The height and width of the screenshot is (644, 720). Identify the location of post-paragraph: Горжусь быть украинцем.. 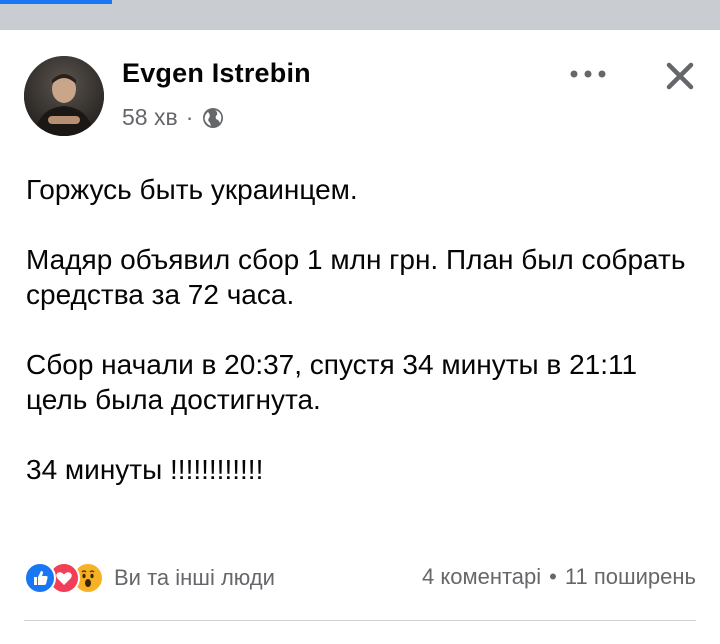
(192, 189).